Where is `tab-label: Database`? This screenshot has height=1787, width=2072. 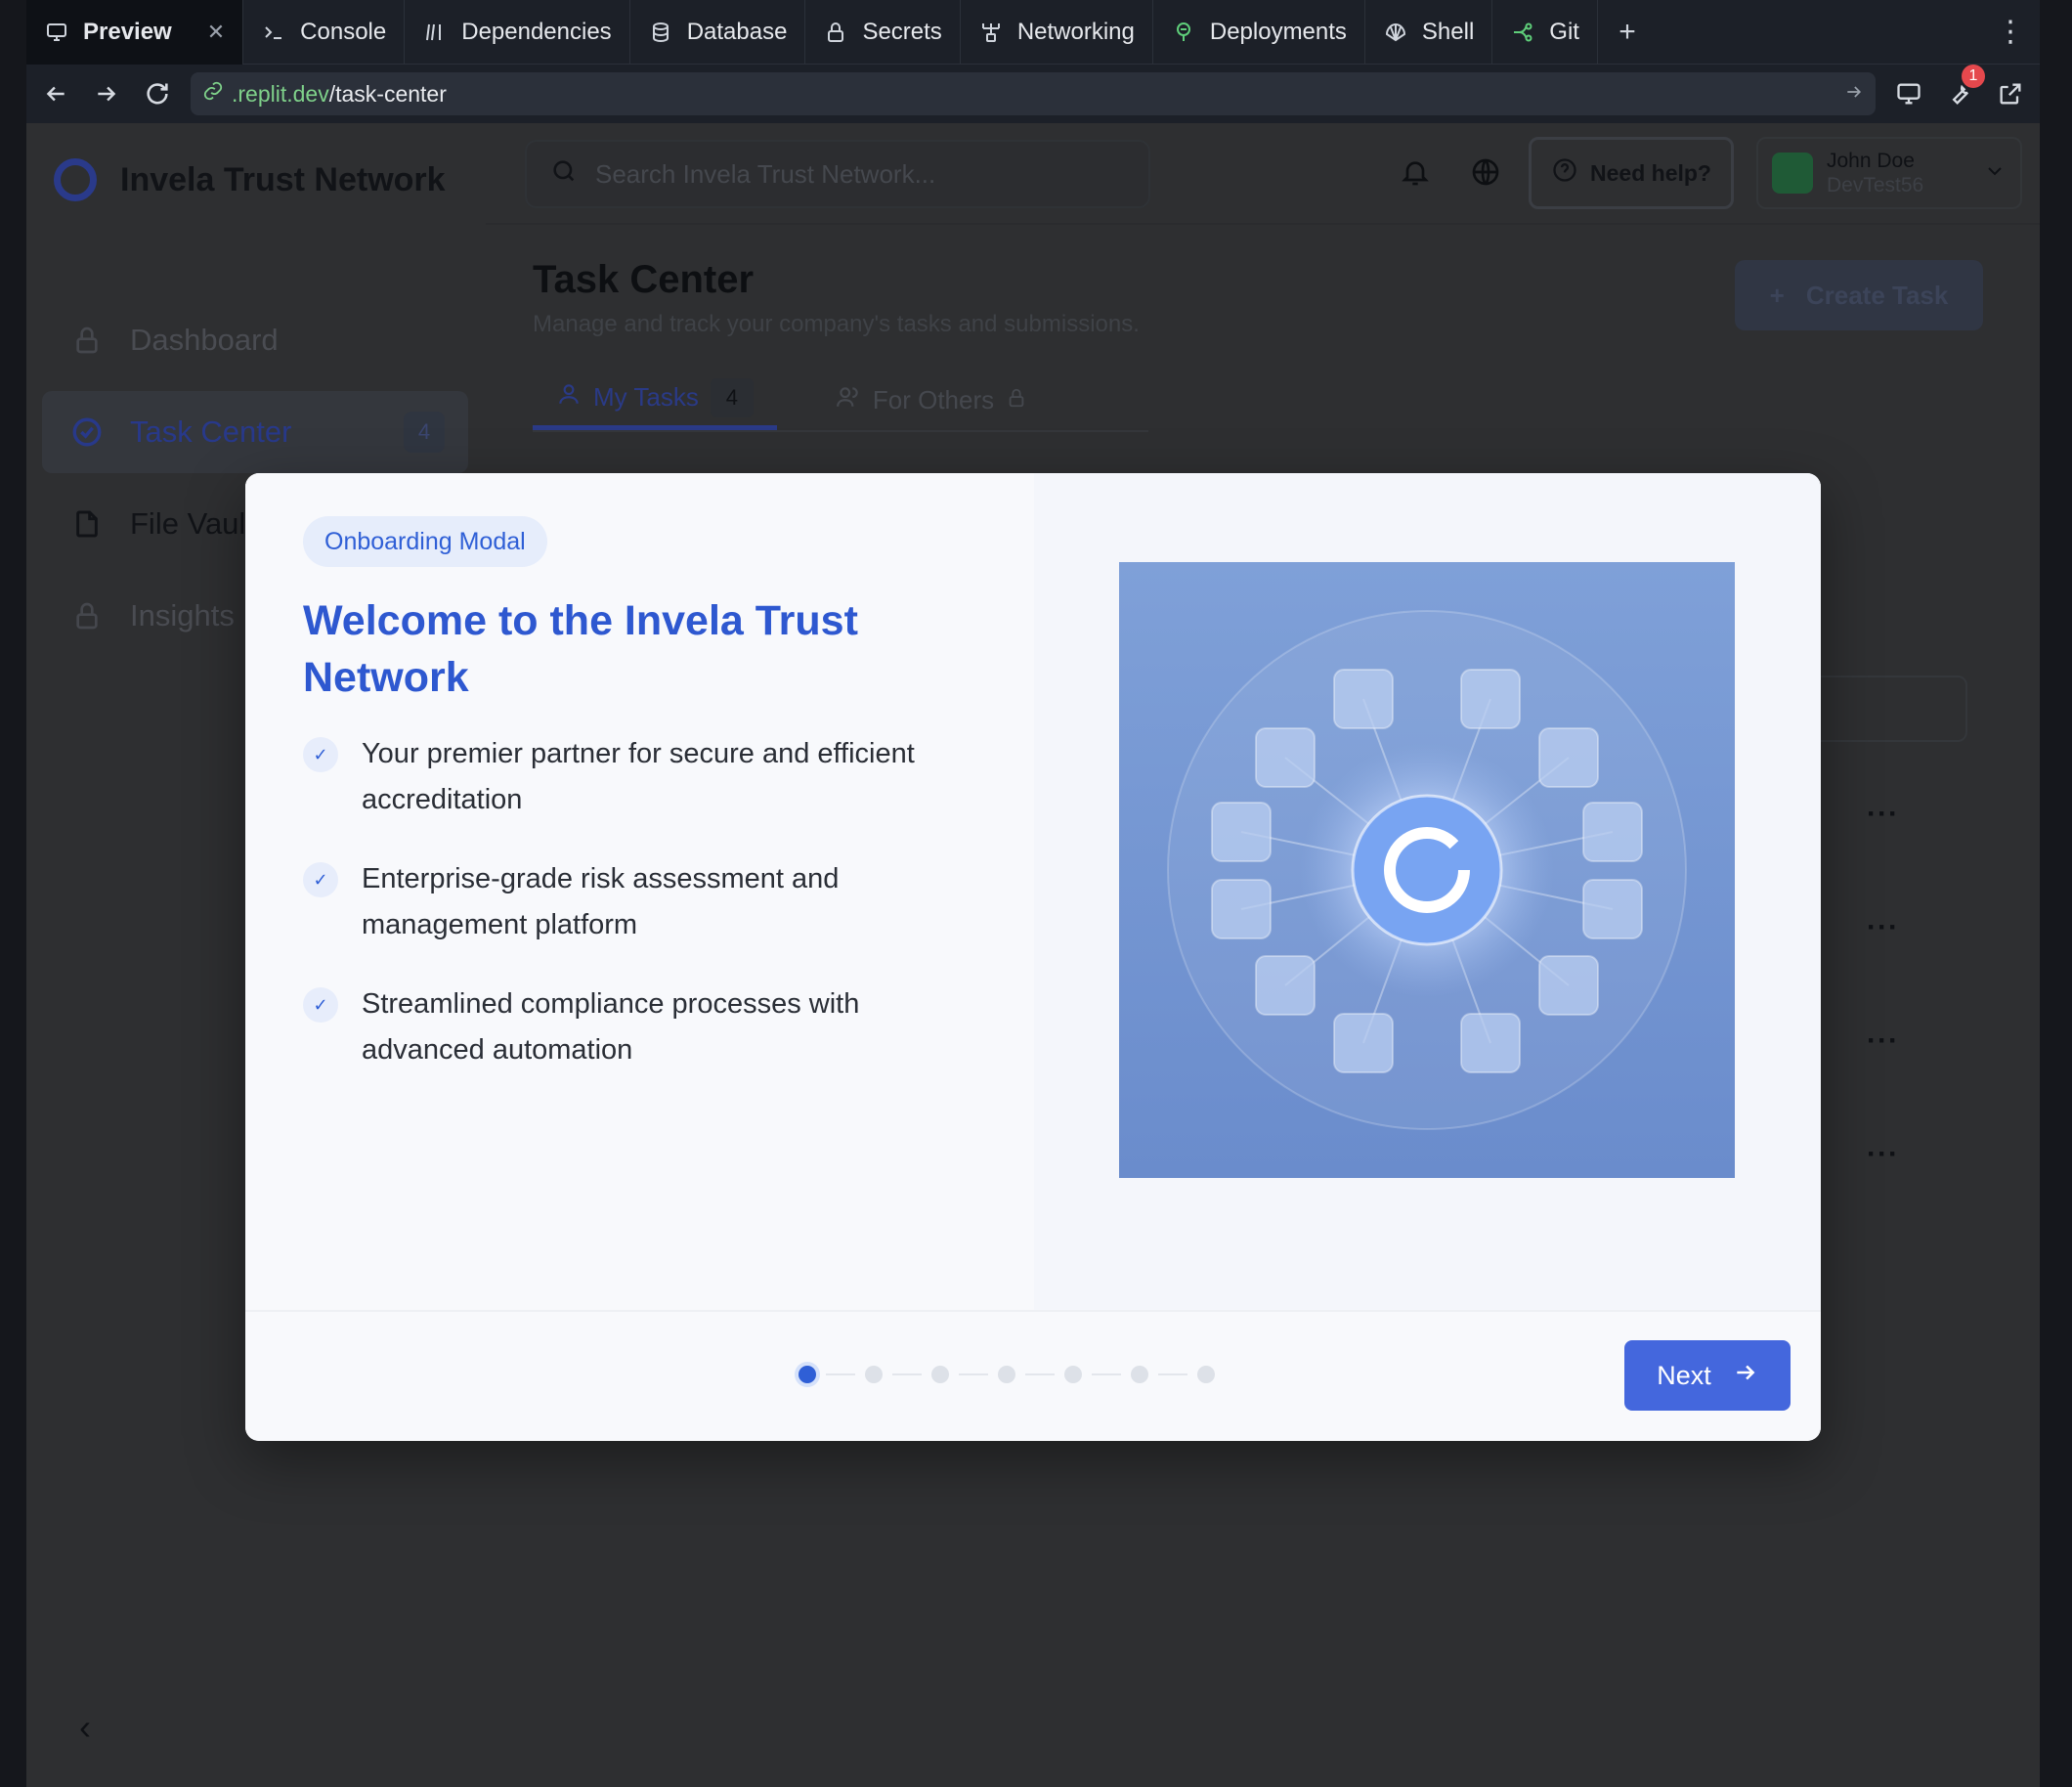 tab-label: Database is located at coordinates (737, 32).